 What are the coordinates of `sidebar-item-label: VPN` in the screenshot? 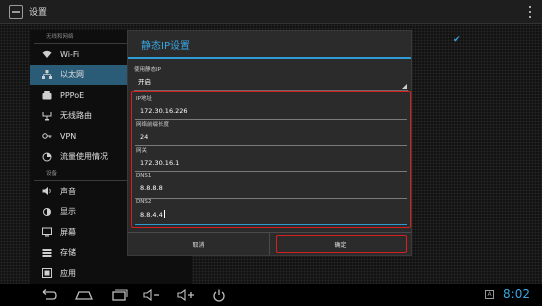 It's located at (68, 136).